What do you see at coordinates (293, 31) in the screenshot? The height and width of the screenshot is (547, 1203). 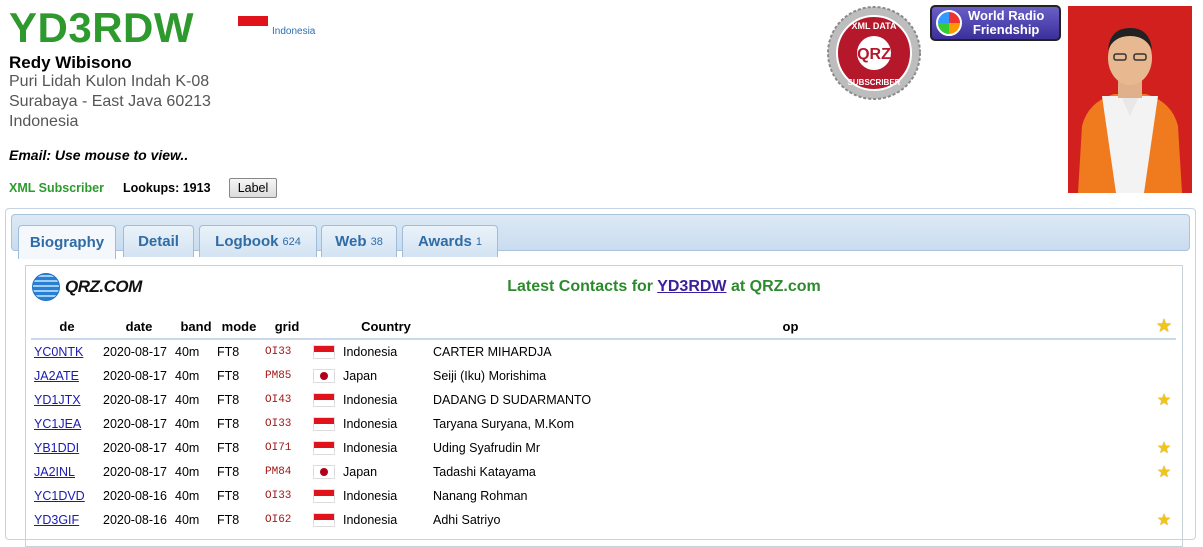 I see `country-link: Indonesia` at bounding box center [293, 31].